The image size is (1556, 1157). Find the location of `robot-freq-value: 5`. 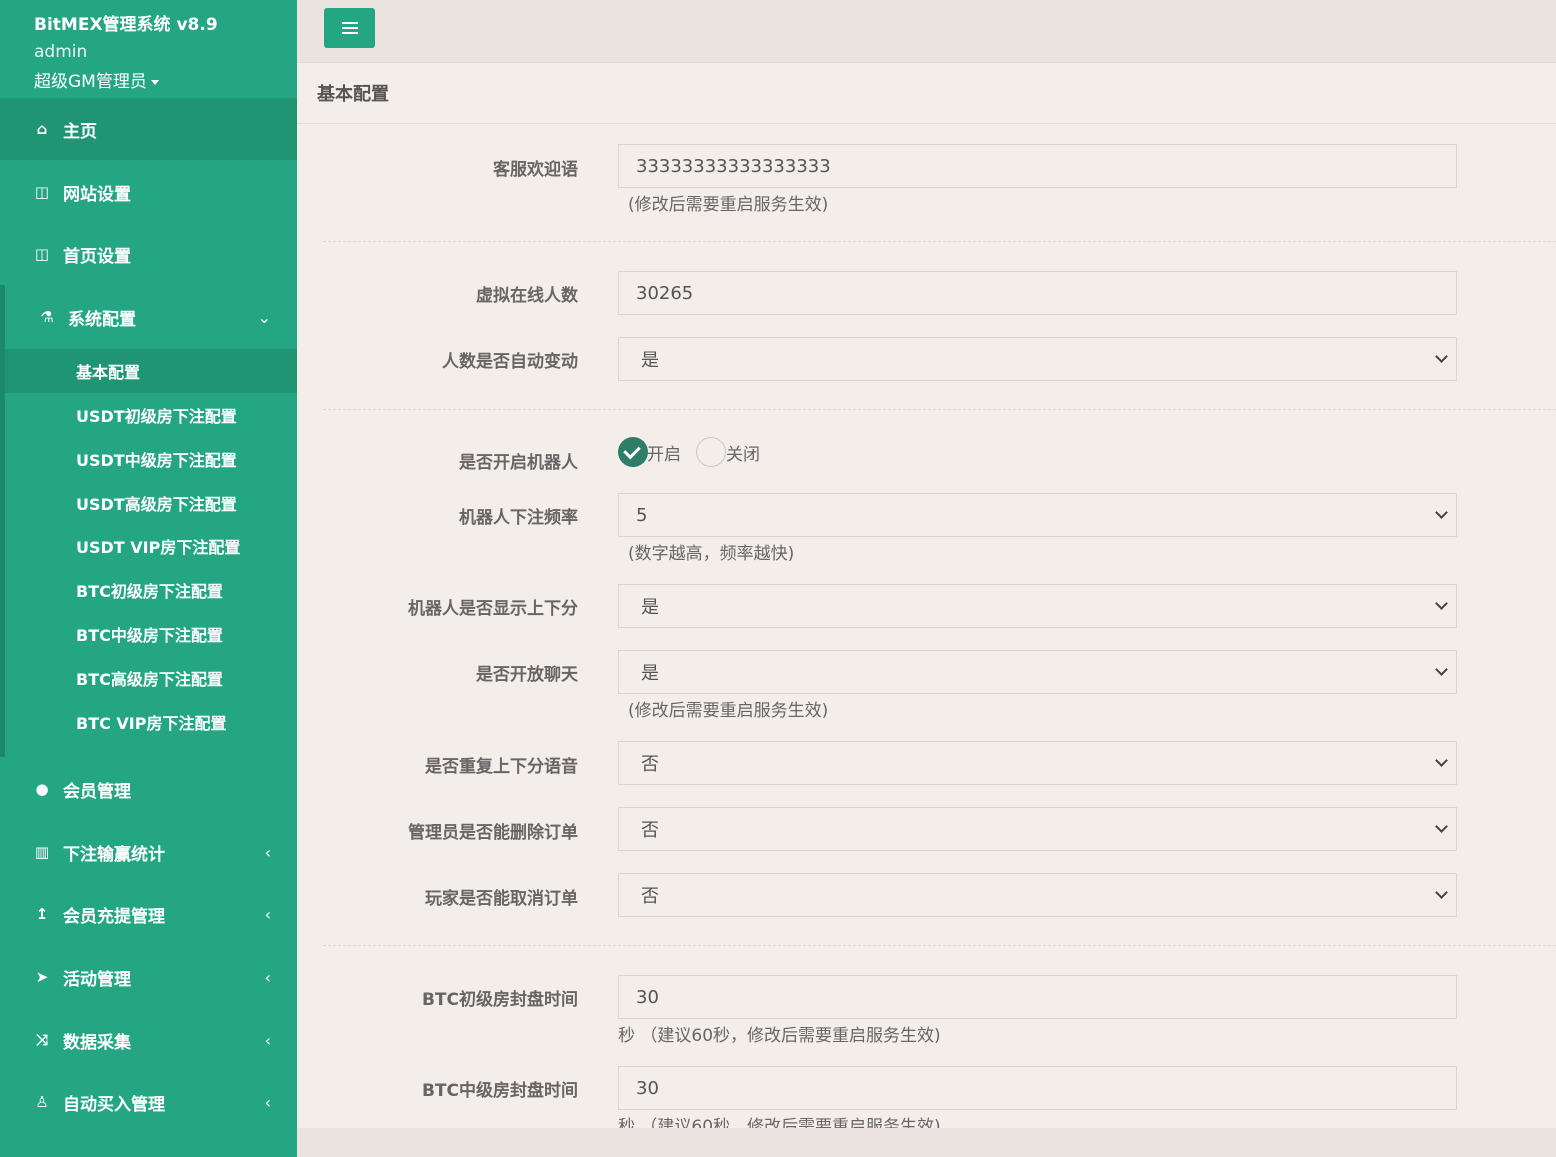

robot-freq-value: 5 is located at coordinates (642, 515).